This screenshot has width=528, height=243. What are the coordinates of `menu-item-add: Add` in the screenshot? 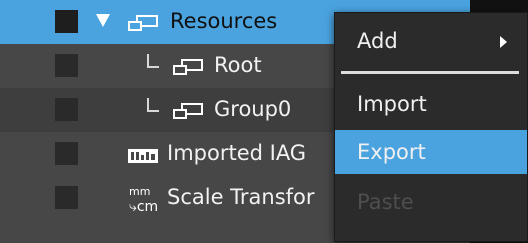 It's located at (431, 41).